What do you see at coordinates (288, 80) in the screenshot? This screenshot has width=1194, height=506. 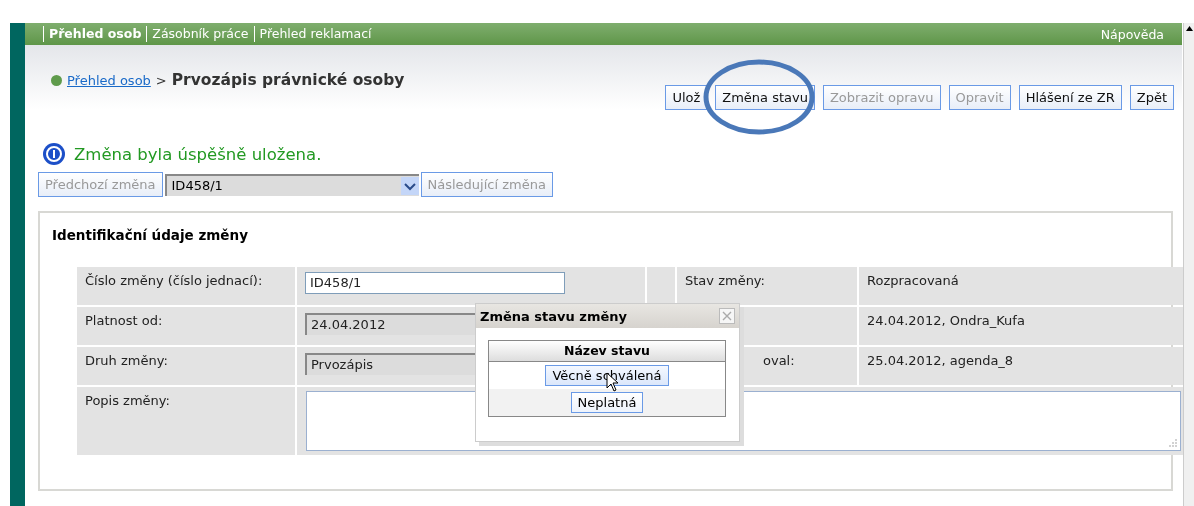 I see `page-title: Prvozápis právnické osoby` at bounding box center [288, 80].